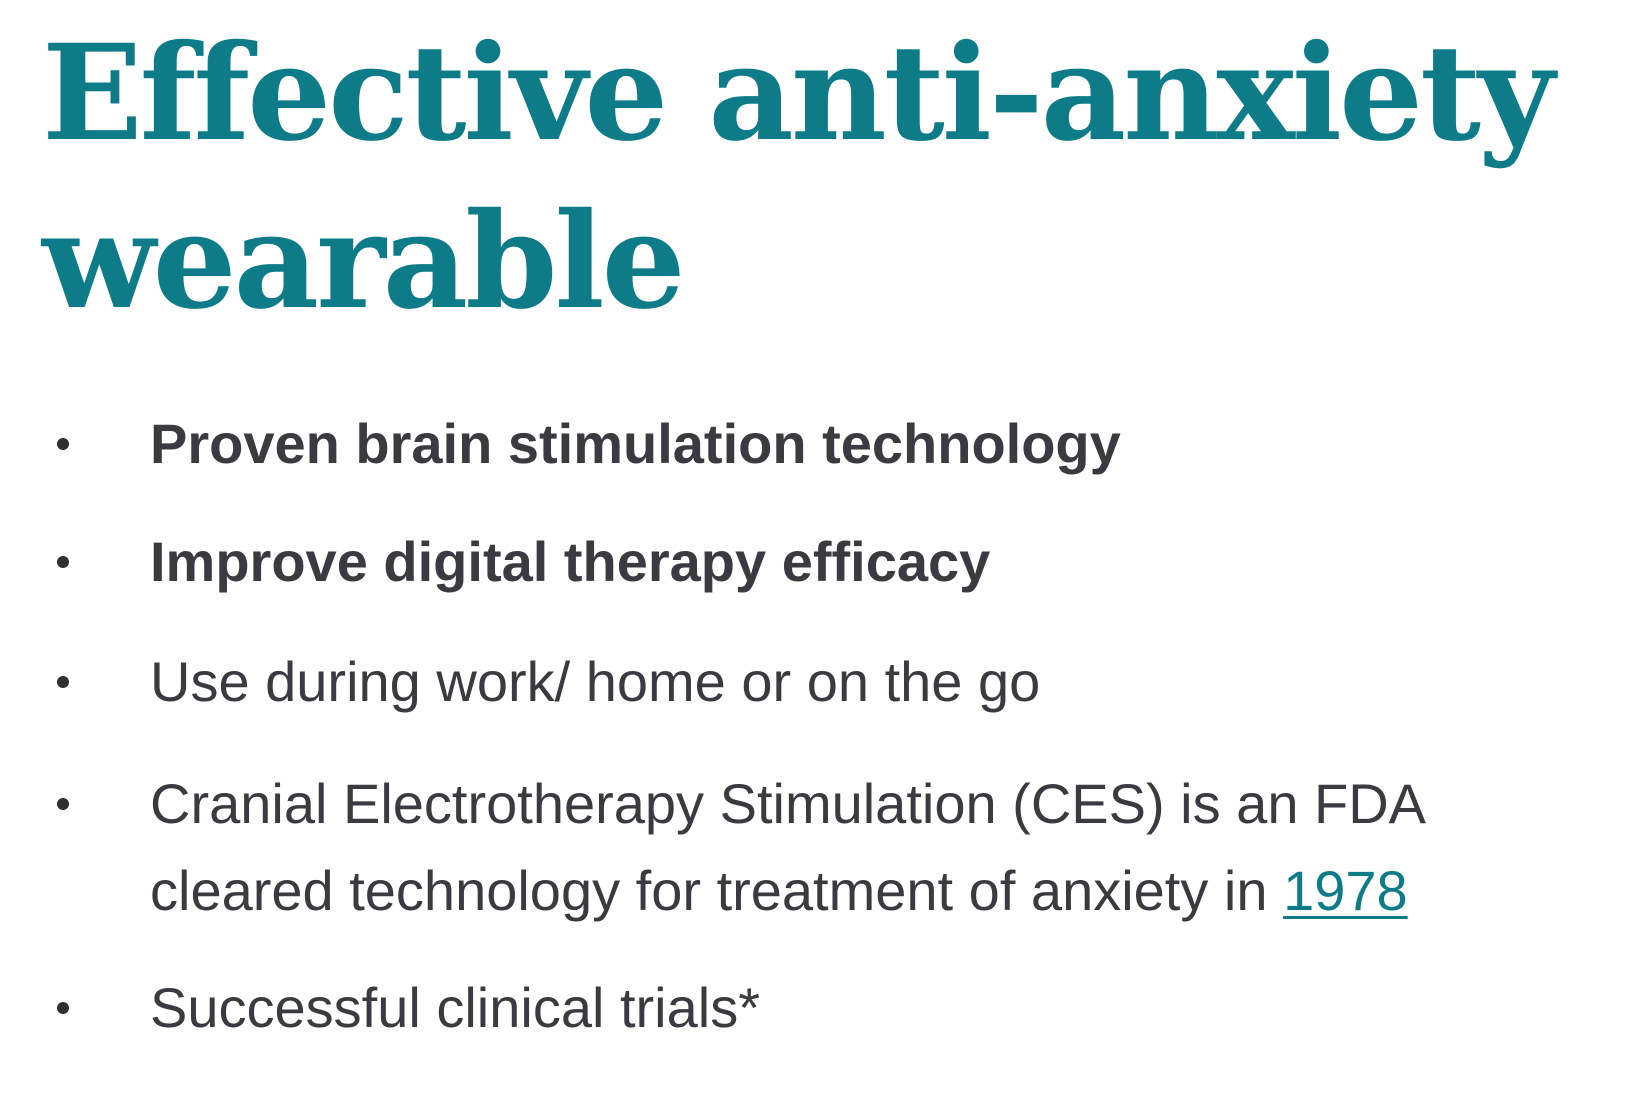 The image size is (1645, 1107). Describe the element at coordinates (455, 1007) in the screenshot. I see `feature-text: Successful clinical trials*` at that location.